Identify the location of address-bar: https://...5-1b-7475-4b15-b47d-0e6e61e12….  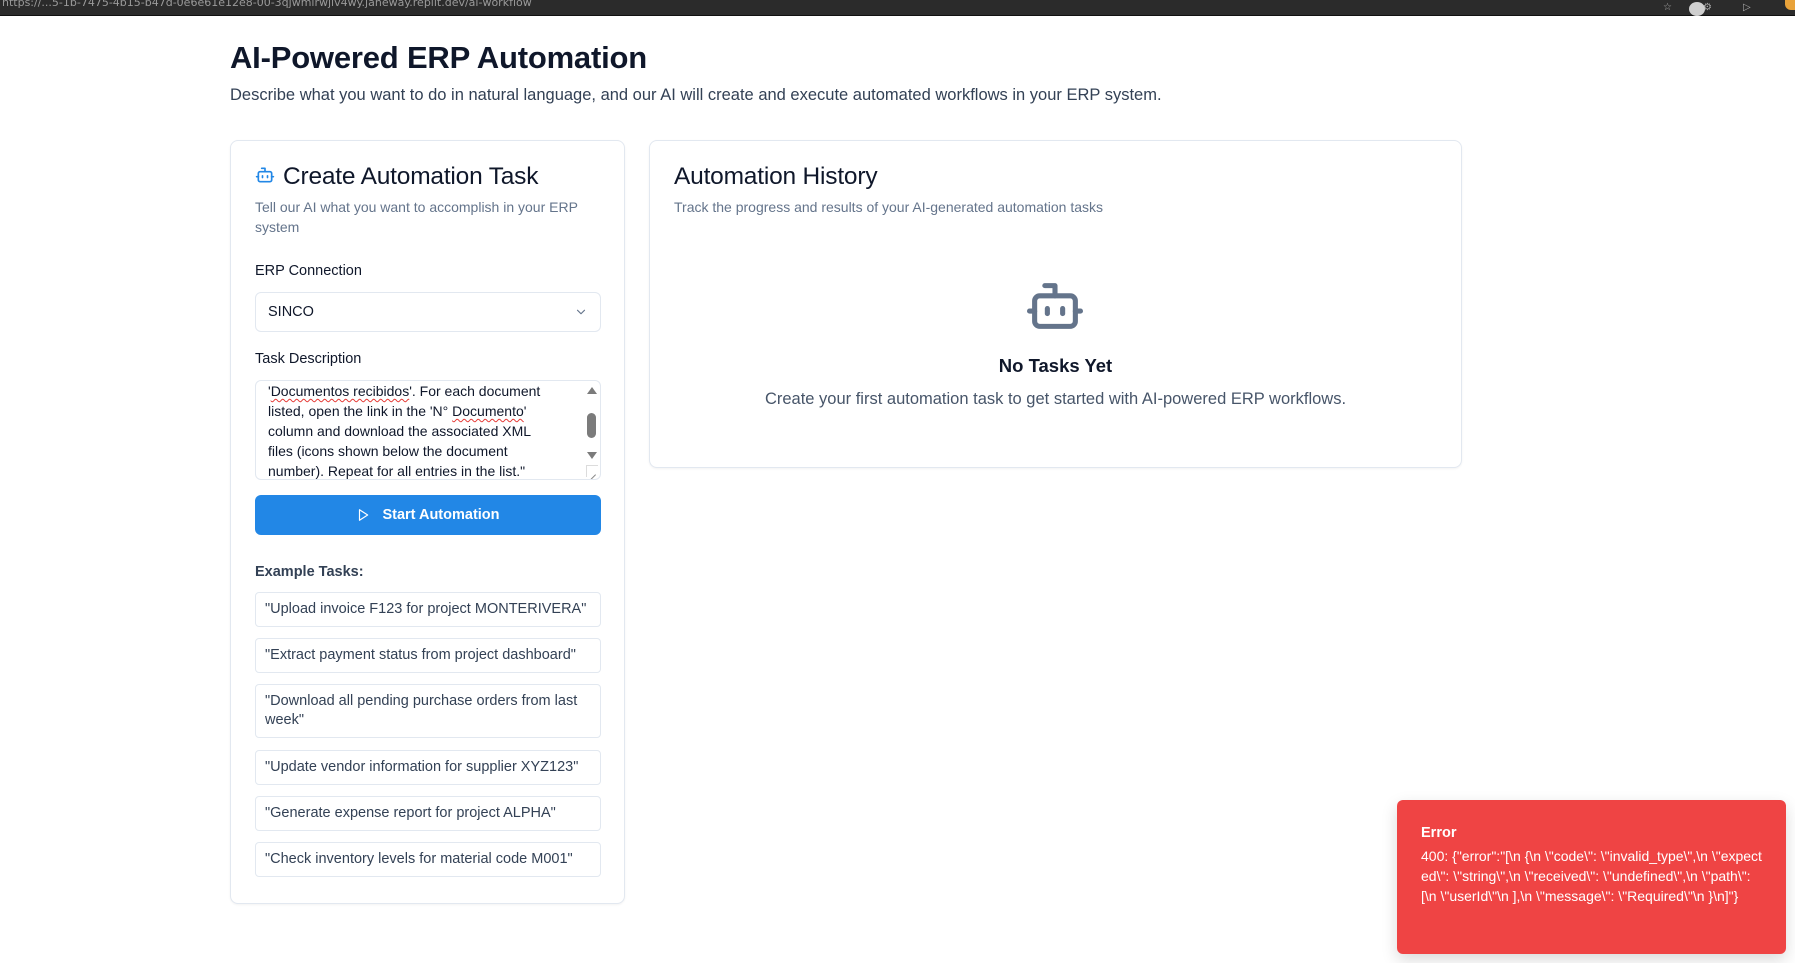
(267, 4).